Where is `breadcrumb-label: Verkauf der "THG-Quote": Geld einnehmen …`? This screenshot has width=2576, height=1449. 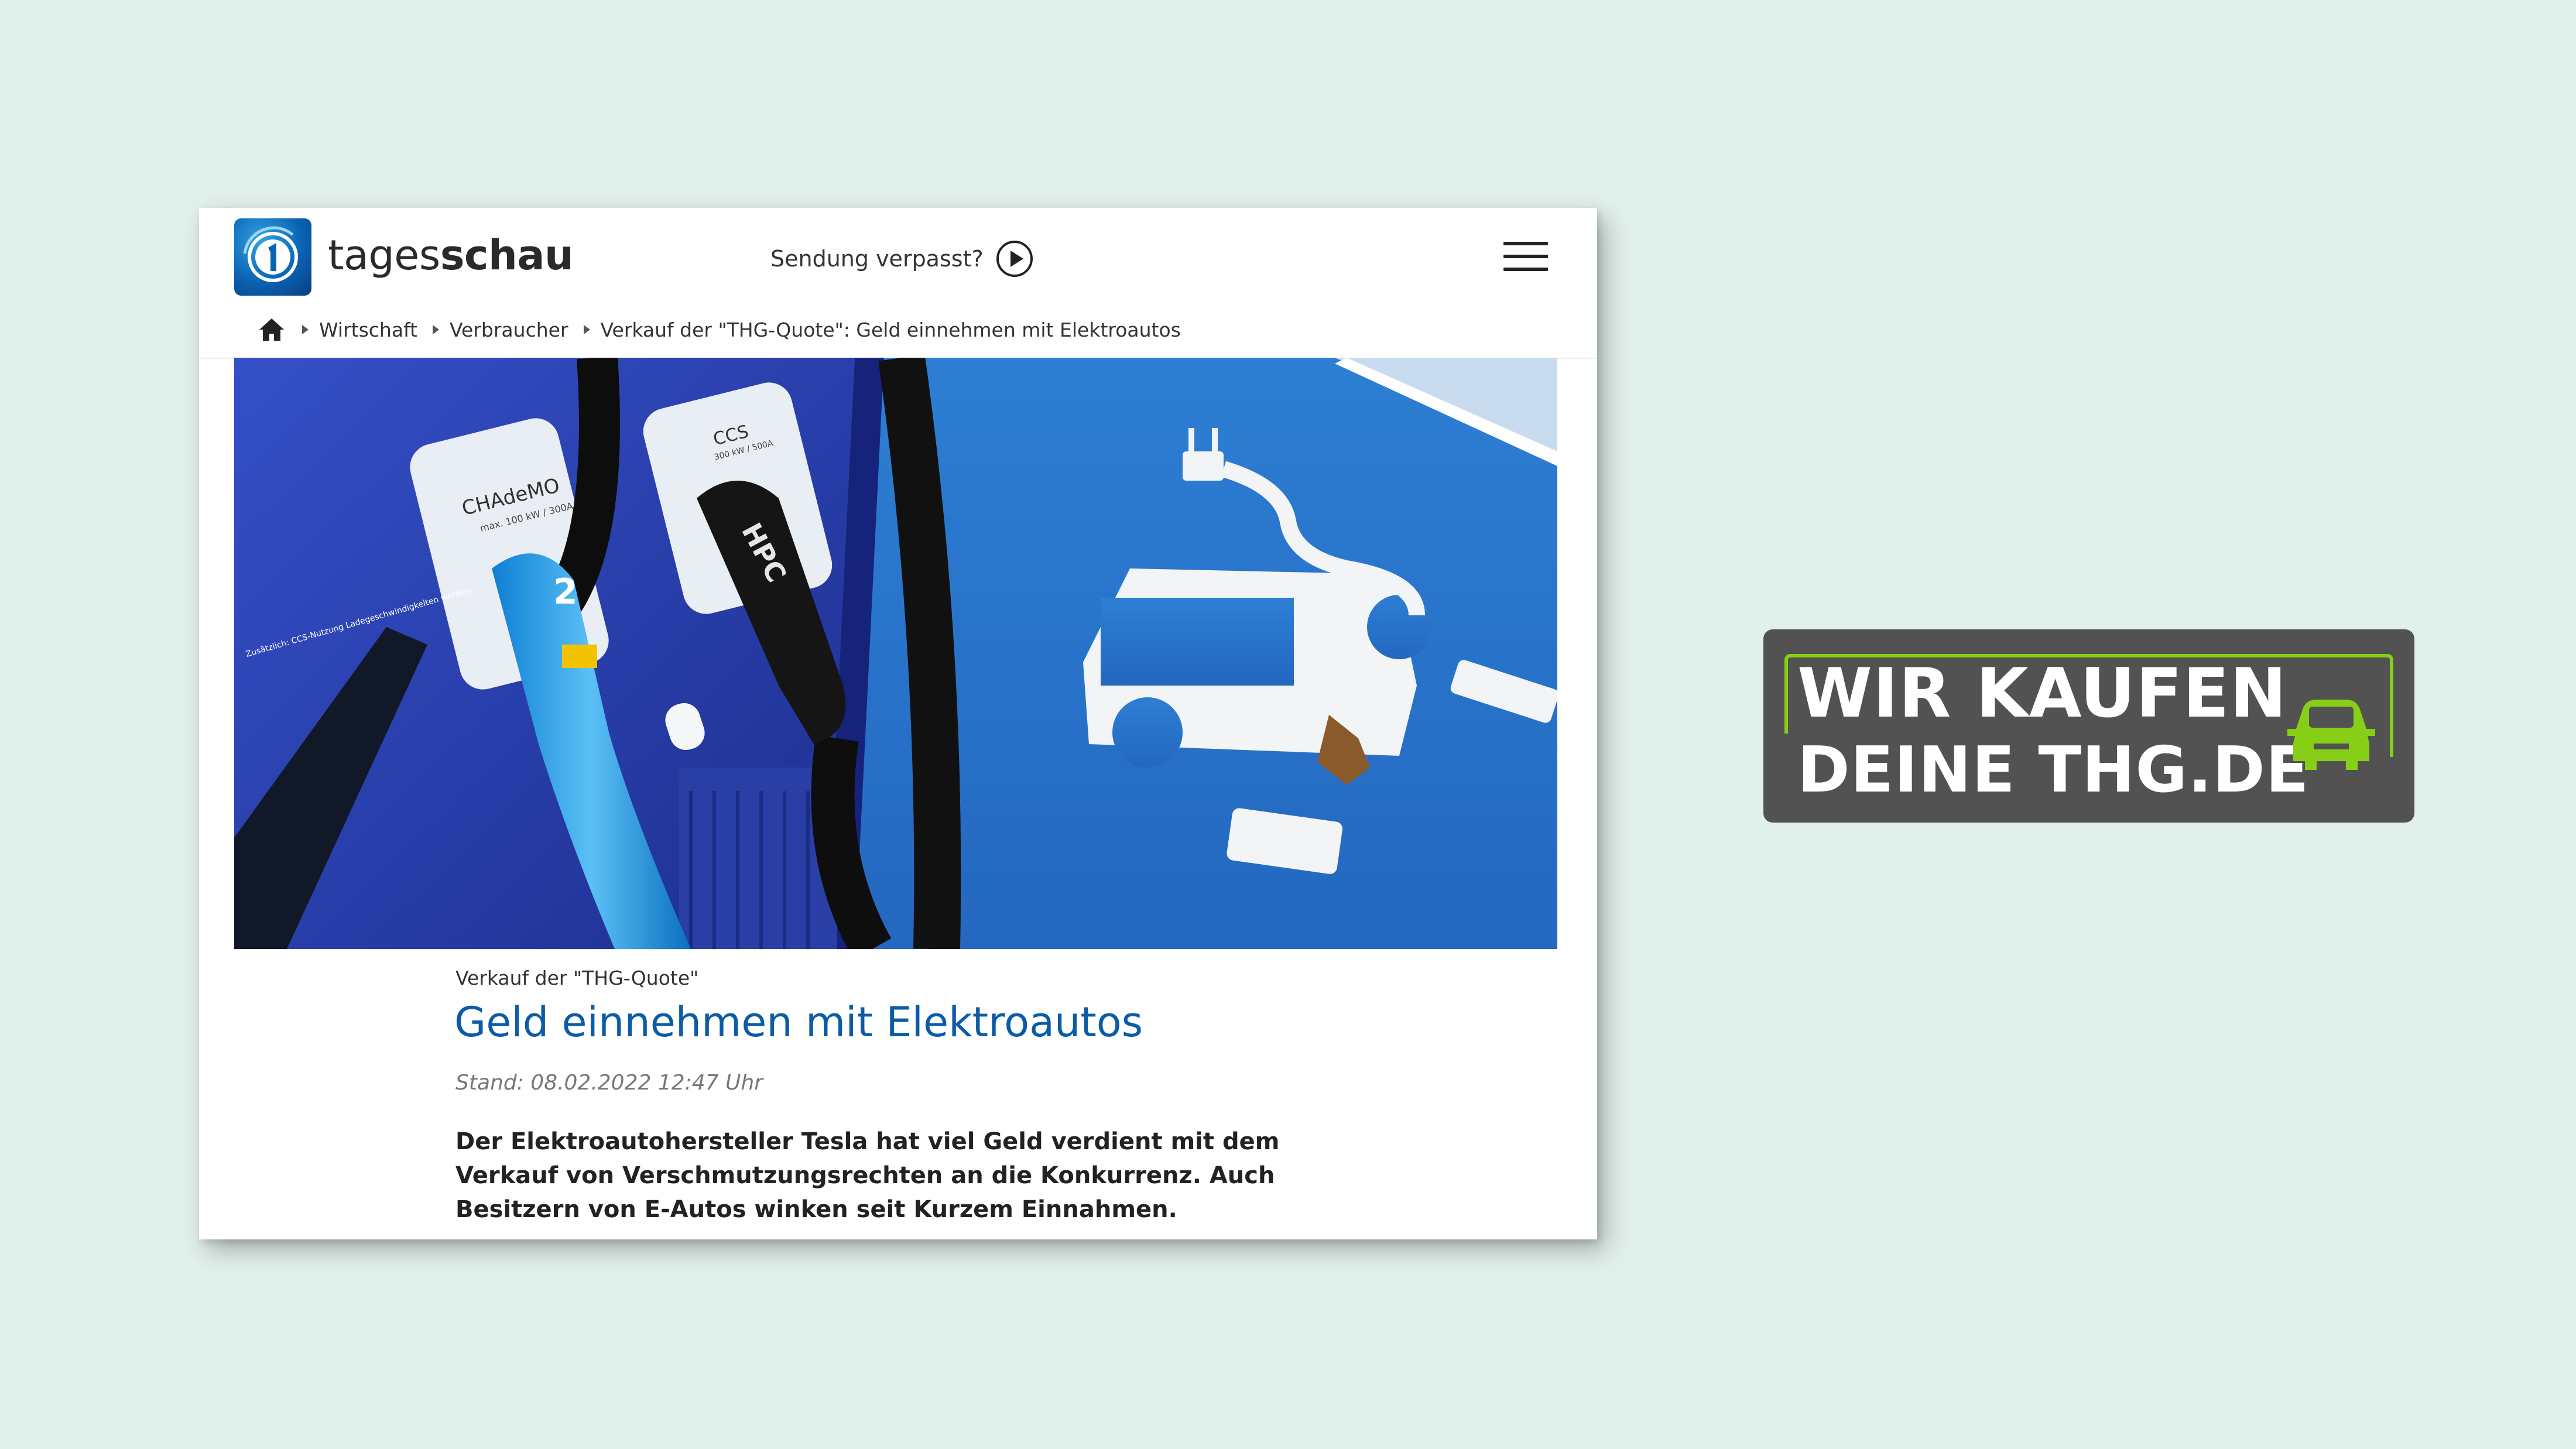 breadcrumb-label: Verkauf der "THG-Quote": Geld einnehmen … is located at coordinates (890, 329).